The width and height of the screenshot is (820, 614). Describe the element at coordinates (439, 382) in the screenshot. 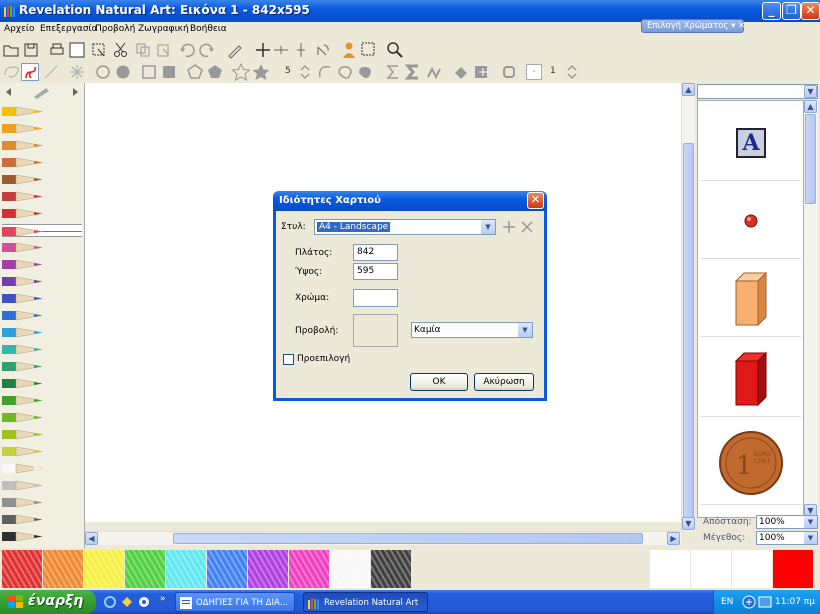

I see `ok-button: OK` at that location.